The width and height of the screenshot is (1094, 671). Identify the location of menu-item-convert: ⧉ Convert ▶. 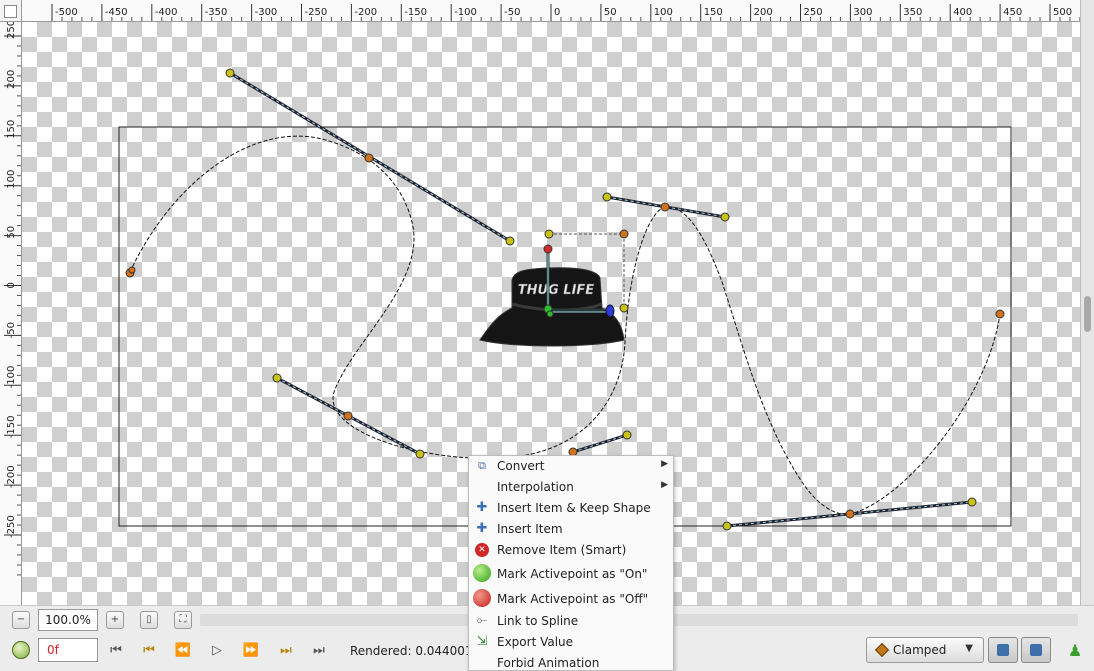
(571, 466).